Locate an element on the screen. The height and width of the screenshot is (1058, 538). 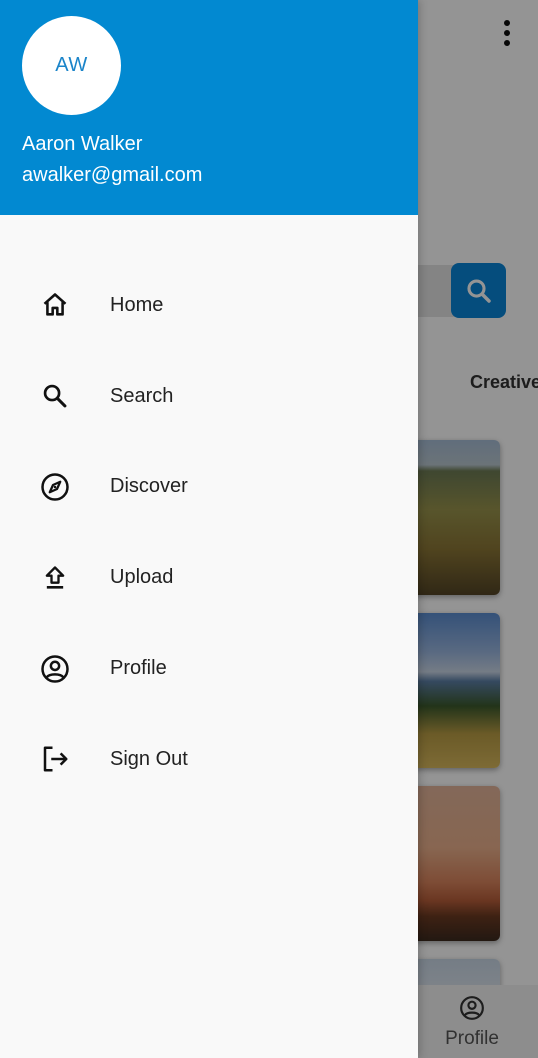
drawer-item-home: Home is located at coordinates (209, 305).